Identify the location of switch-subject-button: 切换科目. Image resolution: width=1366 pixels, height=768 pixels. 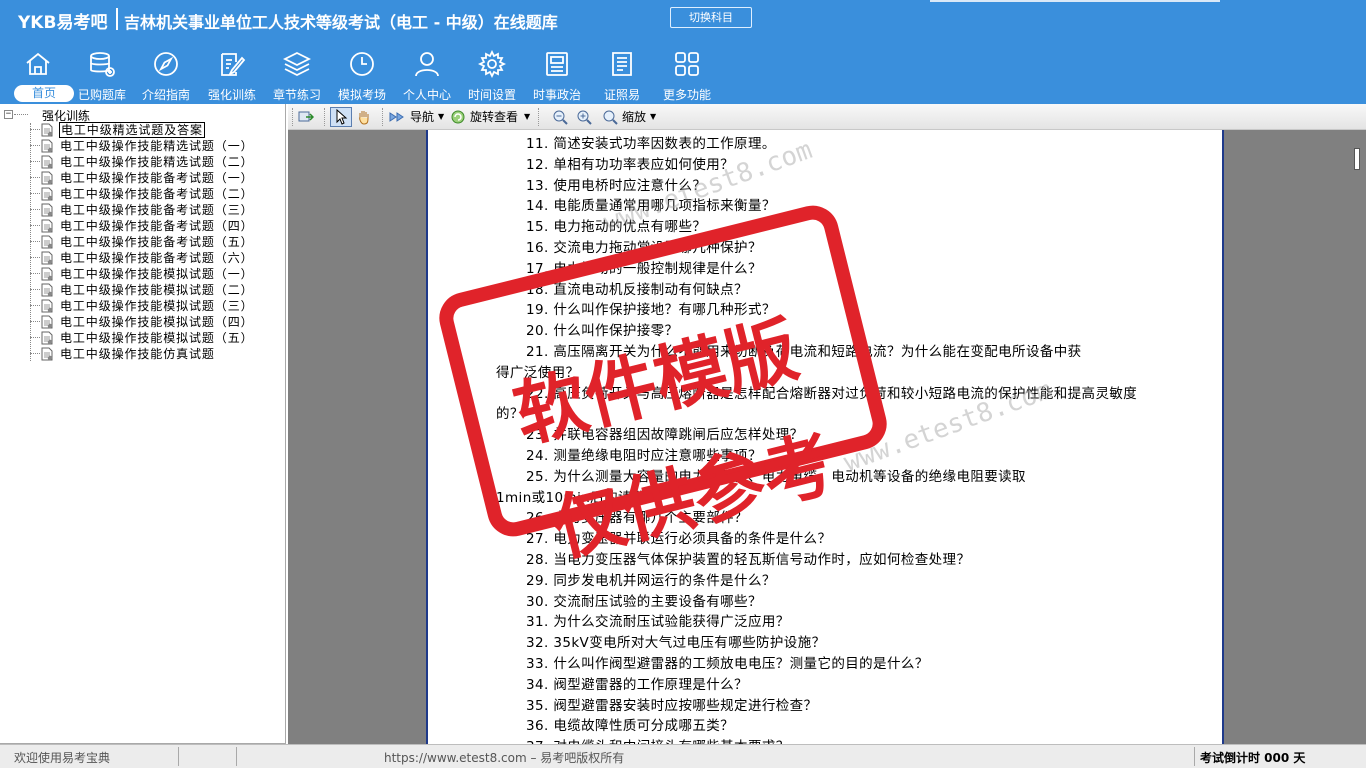
(711, 17).